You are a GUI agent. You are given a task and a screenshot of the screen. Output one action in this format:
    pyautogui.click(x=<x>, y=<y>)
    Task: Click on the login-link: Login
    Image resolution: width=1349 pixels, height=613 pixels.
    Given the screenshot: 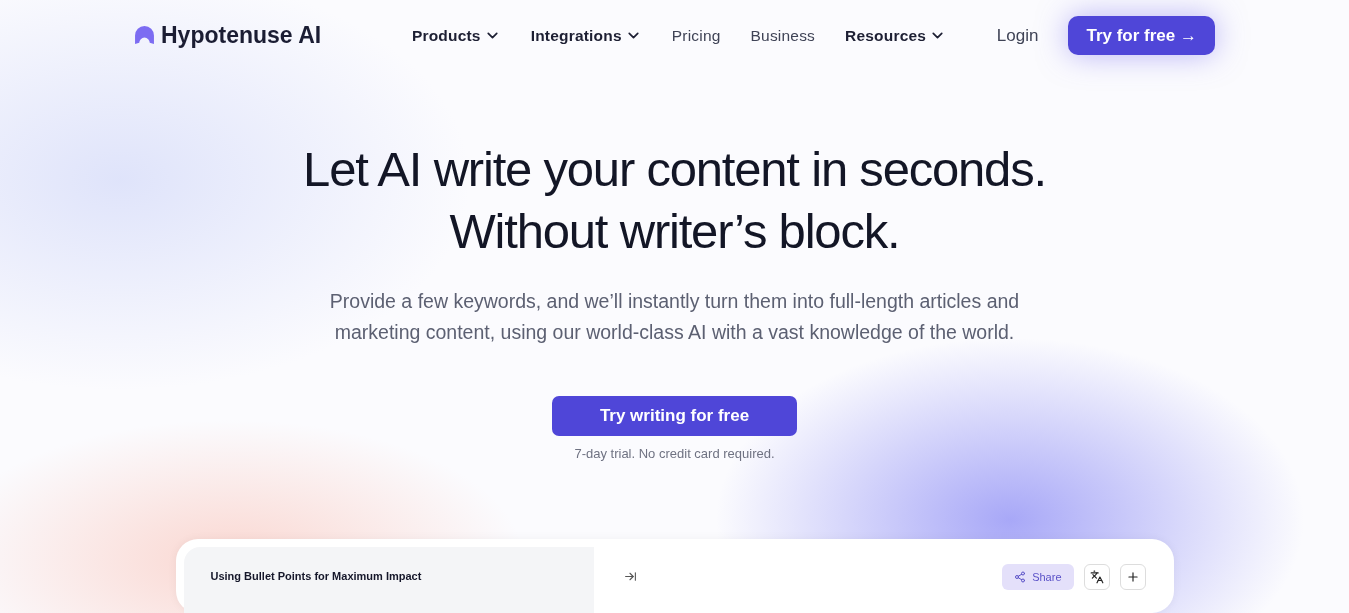 What is the action you would take?
    pyautogui.click(x=1017, y=35)
    